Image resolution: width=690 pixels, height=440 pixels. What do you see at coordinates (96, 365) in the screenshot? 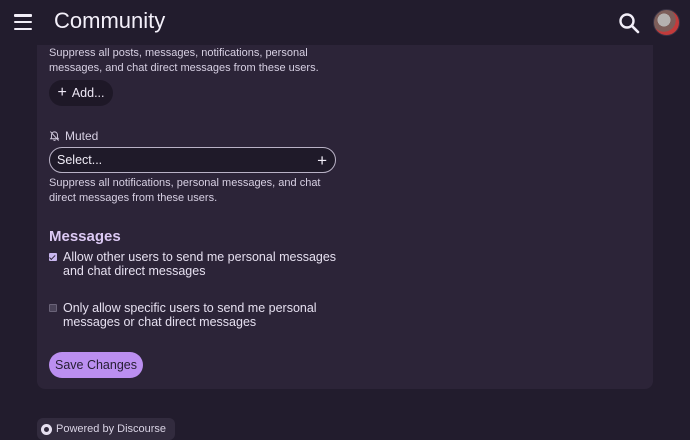
I see `save-changes-button: Save Changes` at bounding box center [96, 365].